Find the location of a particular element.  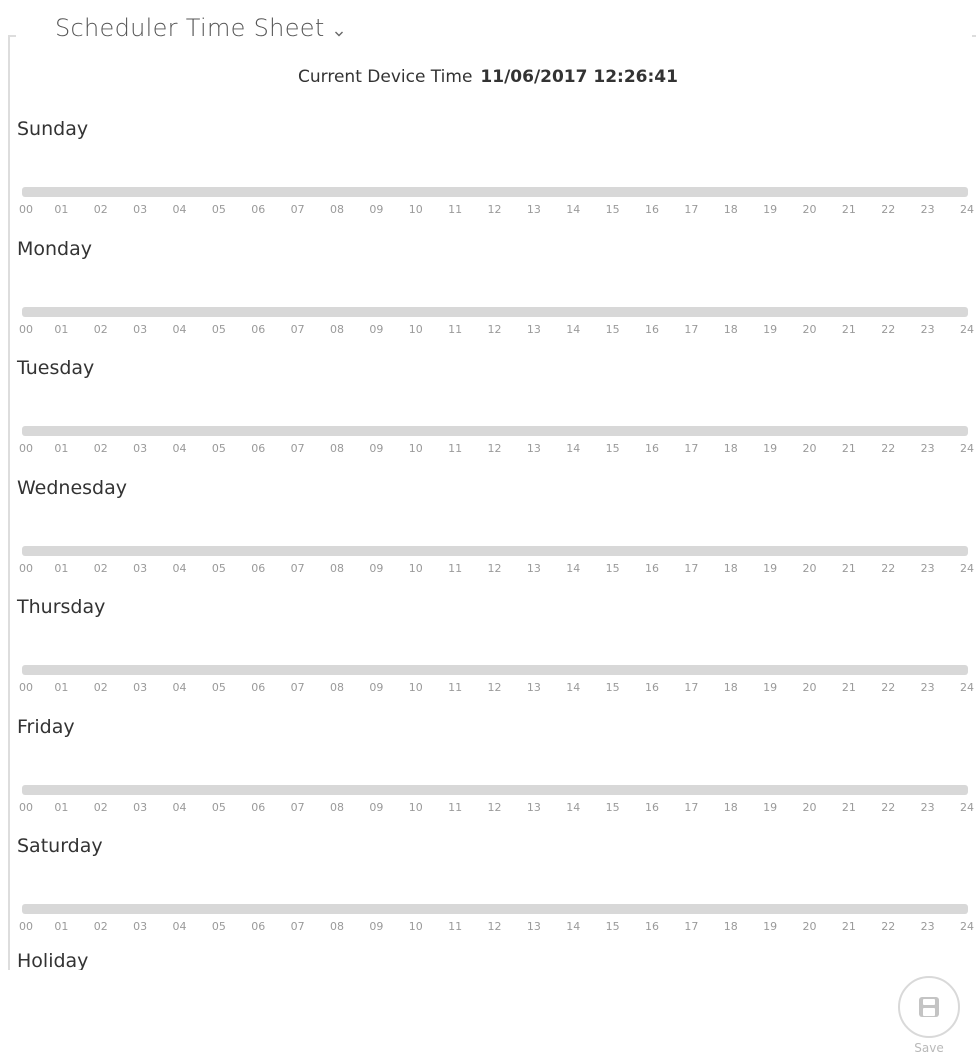

day-label: Tuesday is located at coordinates (56, 368).